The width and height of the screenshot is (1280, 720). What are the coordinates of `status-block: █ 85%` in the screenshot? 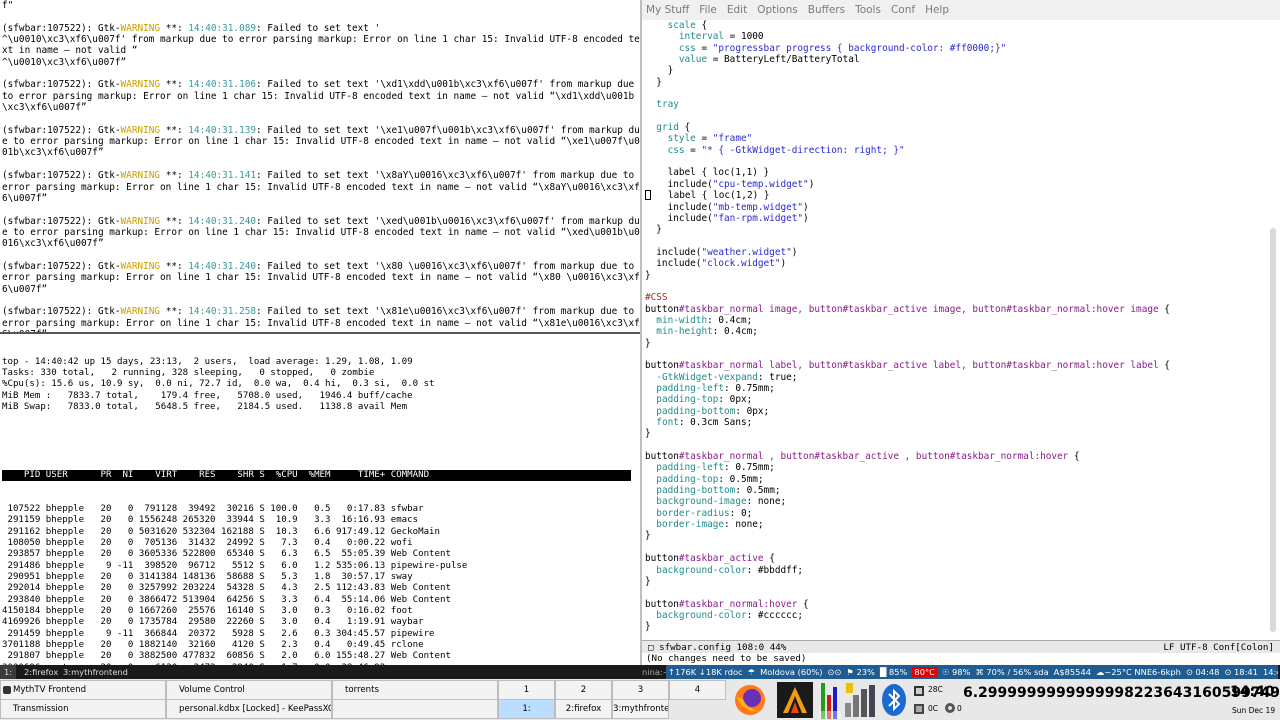 It's located at (893, 672).